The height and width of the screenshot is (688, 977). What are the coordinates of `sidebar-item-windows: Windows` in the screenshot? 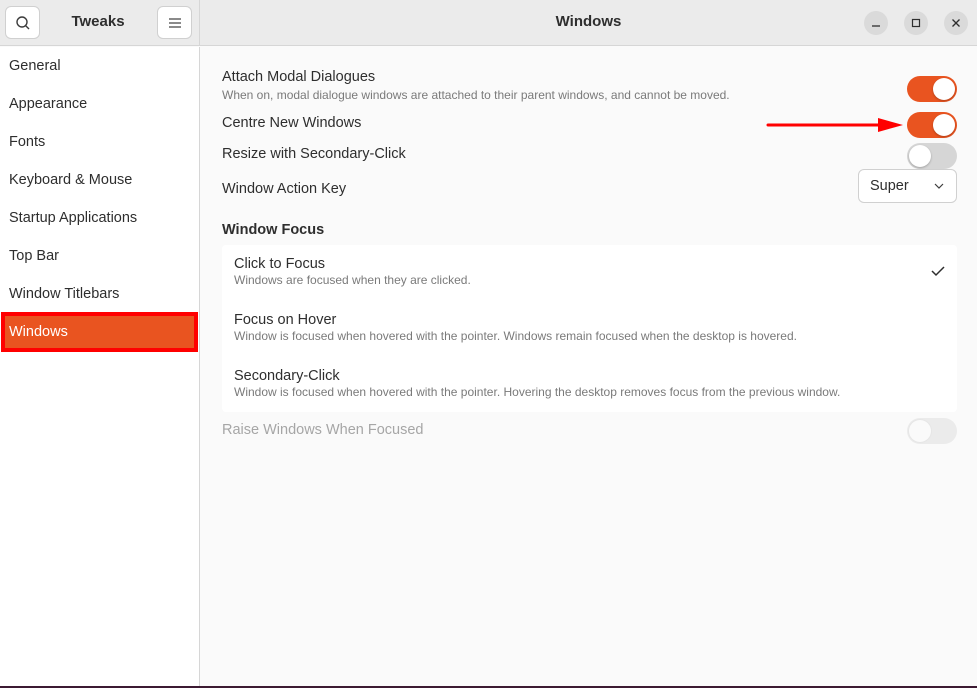 It's located at (99, 332).